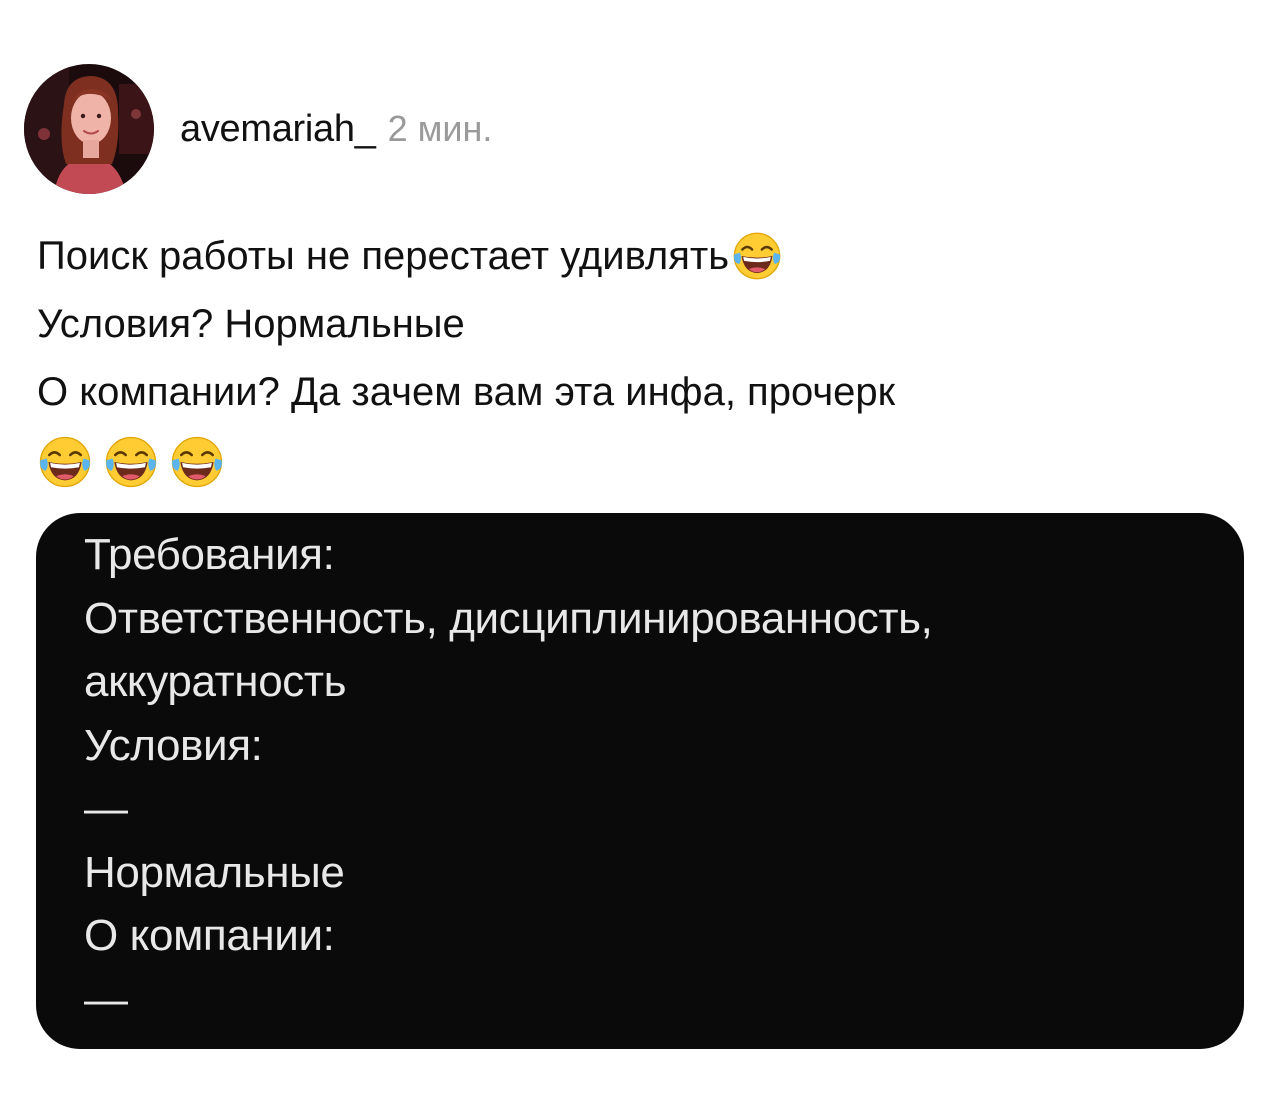  I want to click on post-meta: avemariah_ 2 мин., so click(336, 129).